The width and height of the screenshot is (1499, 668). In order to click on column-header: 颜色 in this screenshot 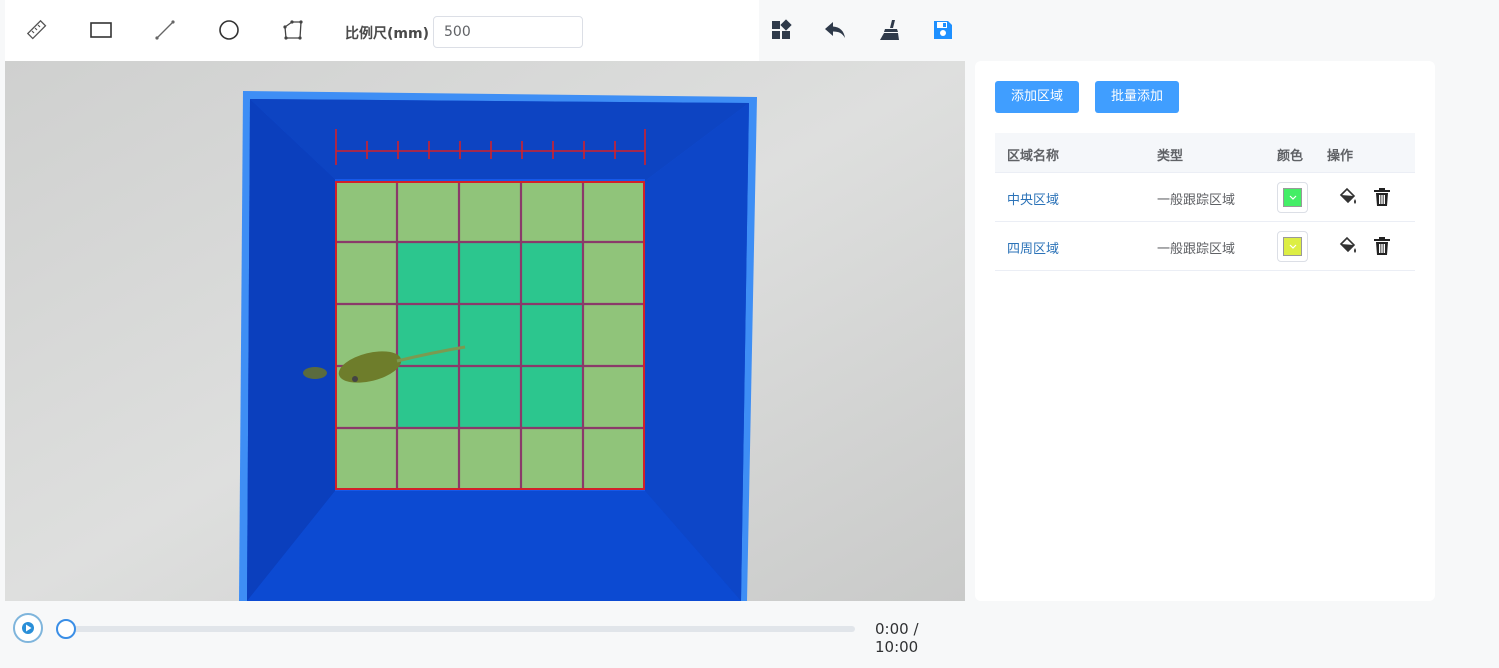, I will do `click(1290, 156)`.